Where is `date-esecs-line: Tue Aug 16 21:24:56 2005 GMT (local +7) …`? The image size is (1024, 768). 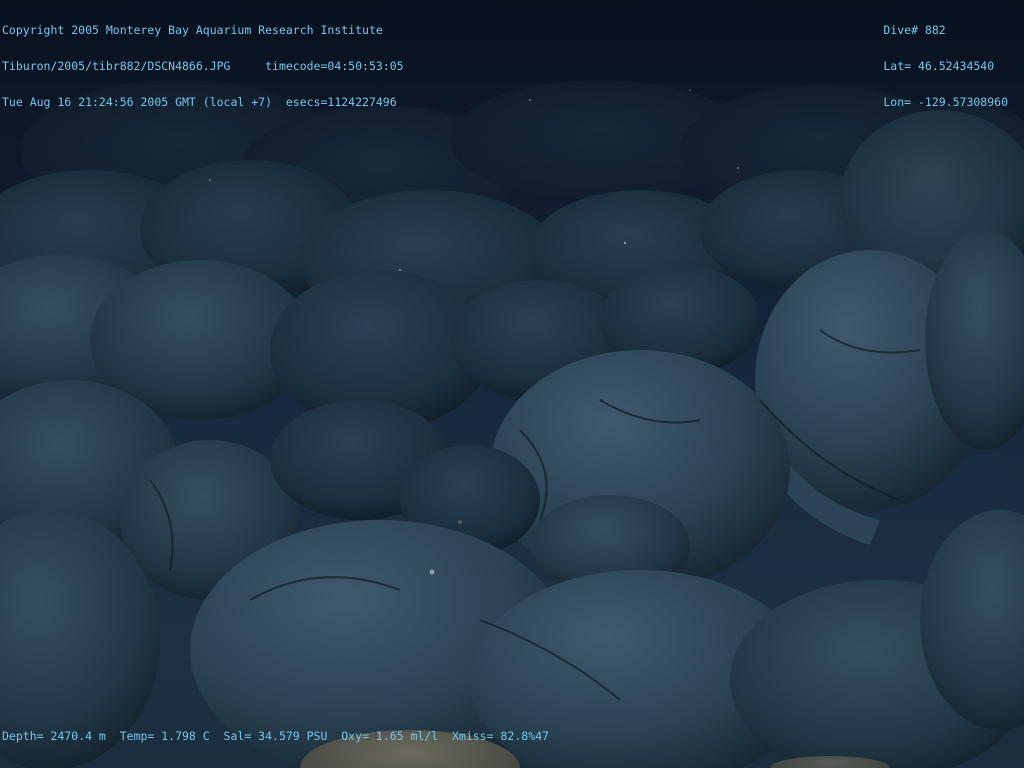 date-esecs-line: Tue Aug 16 21:24:56 2005 GMT (local +7) … is located at coordinates (199, 102).